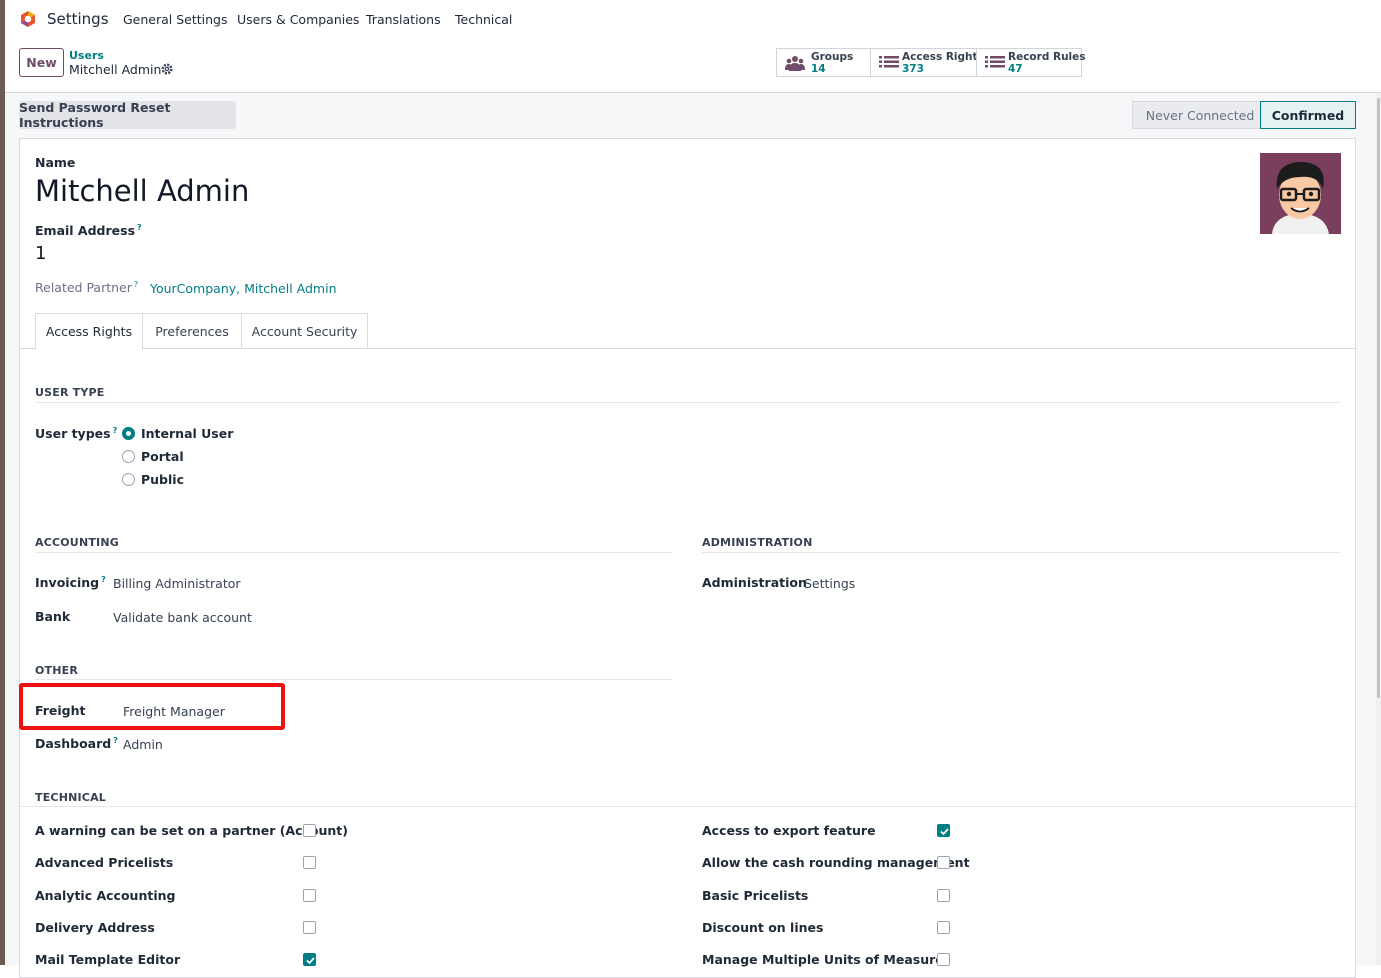 This screenshot has height=978, width=1381. Describe the element at coordinates (167, 69) in the screenshot. I see `gear-icon` at that location.